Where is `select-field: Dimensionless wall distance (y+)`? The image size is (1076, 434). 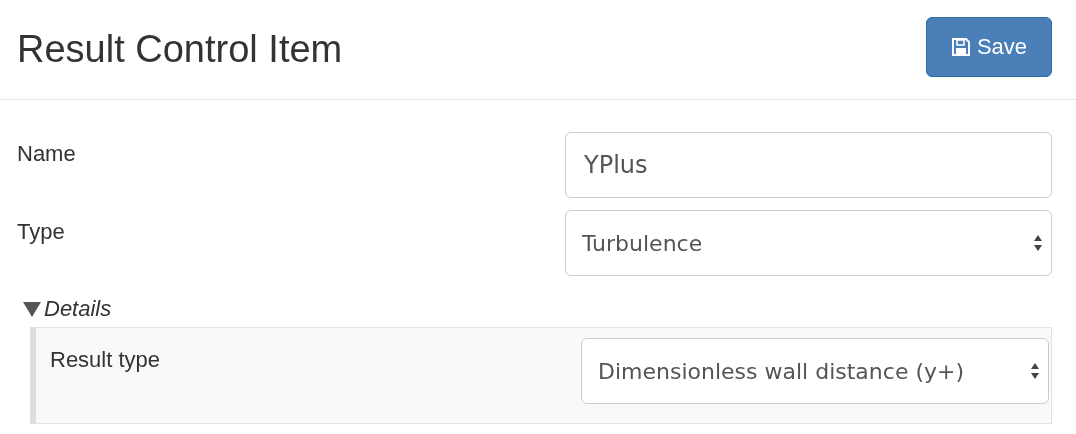 select-field: Dimensionless wall distance (y+) is located at coordinates (815, 371).